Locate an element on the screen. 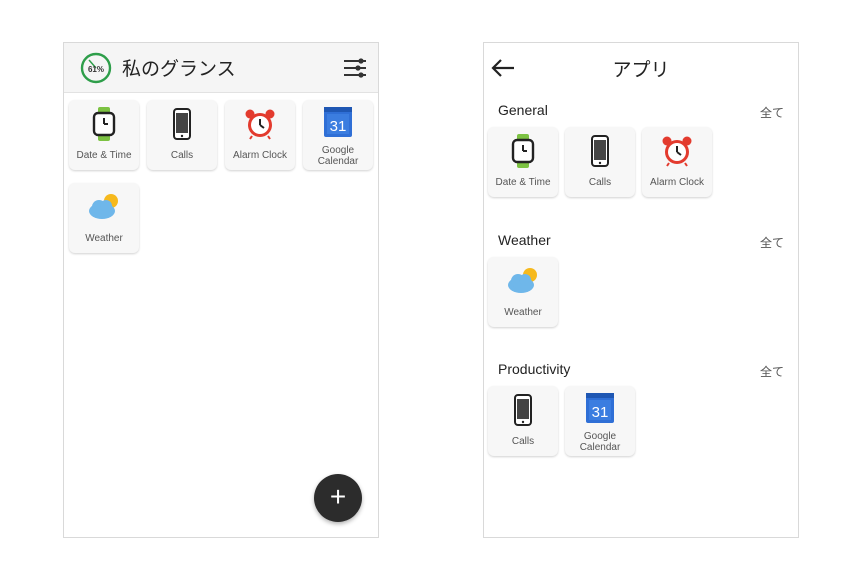 This screenshot has height=567, width=850. see-all-weather-link: 全て is located at coordinates (772, 242).